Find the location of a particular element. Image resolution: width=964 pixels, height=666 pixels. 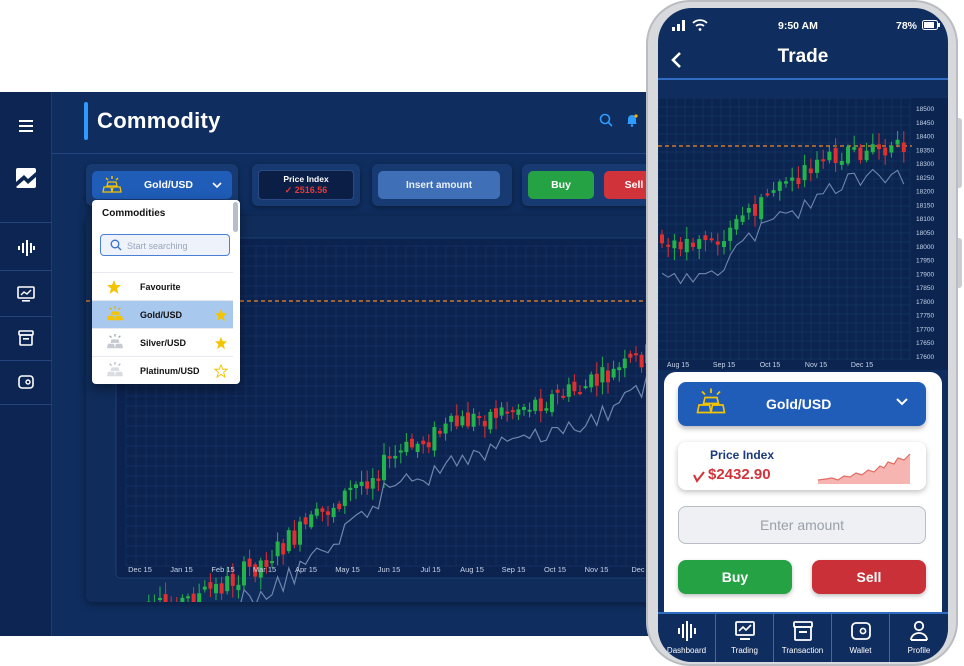

mobile-price-index: Price Index $2432.90 is located at coordinates (802, 466).